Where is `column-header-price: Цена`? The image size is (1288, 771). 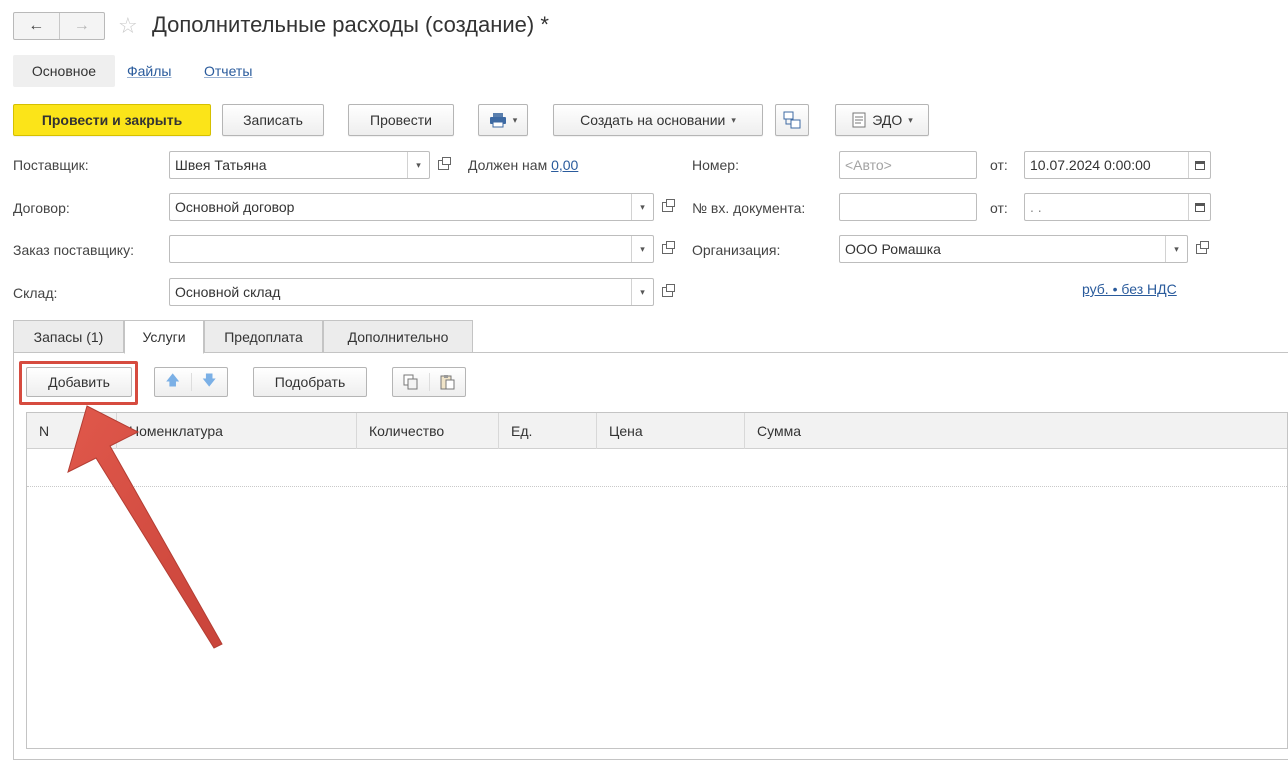 column-header-price: Цена is located at coordinates (671, 431).